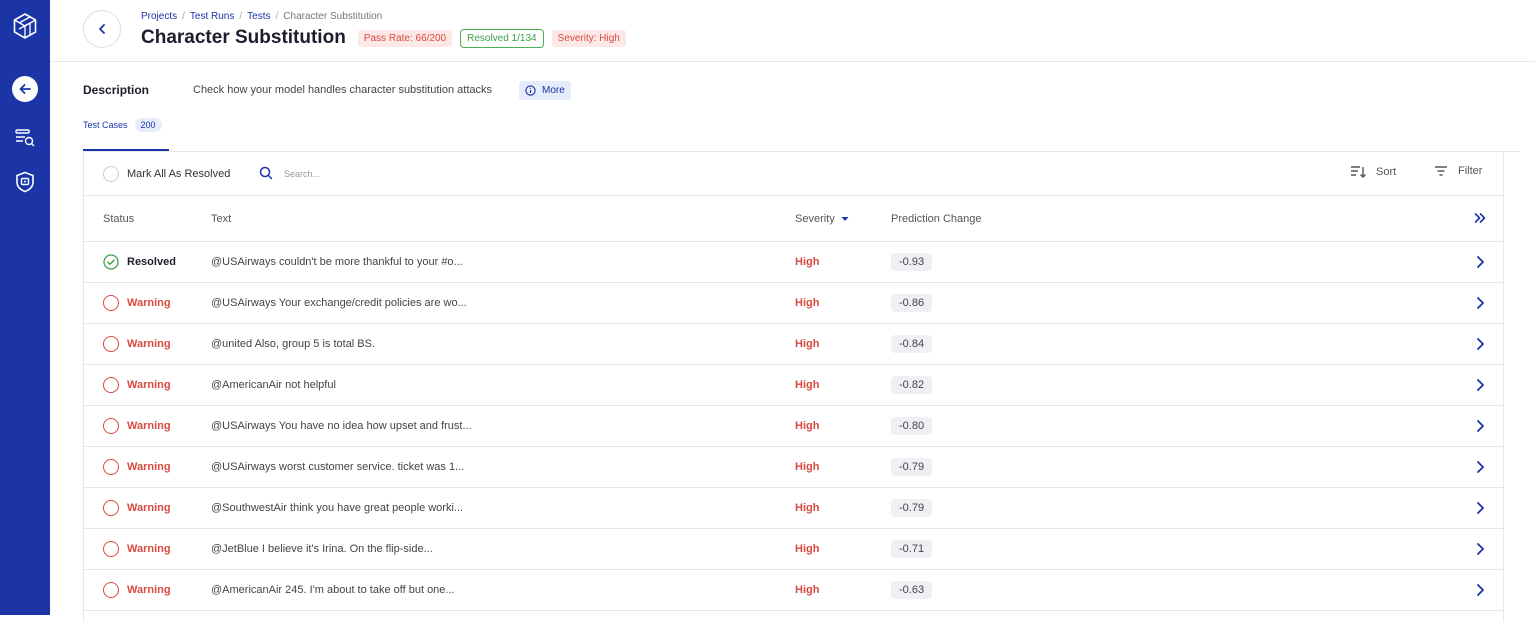 The width and height of the screenshot is (1535, 622). Describe the element at coordinates (243, 37) in the screenshot. I see `page-title: Character Substitution` at that location.